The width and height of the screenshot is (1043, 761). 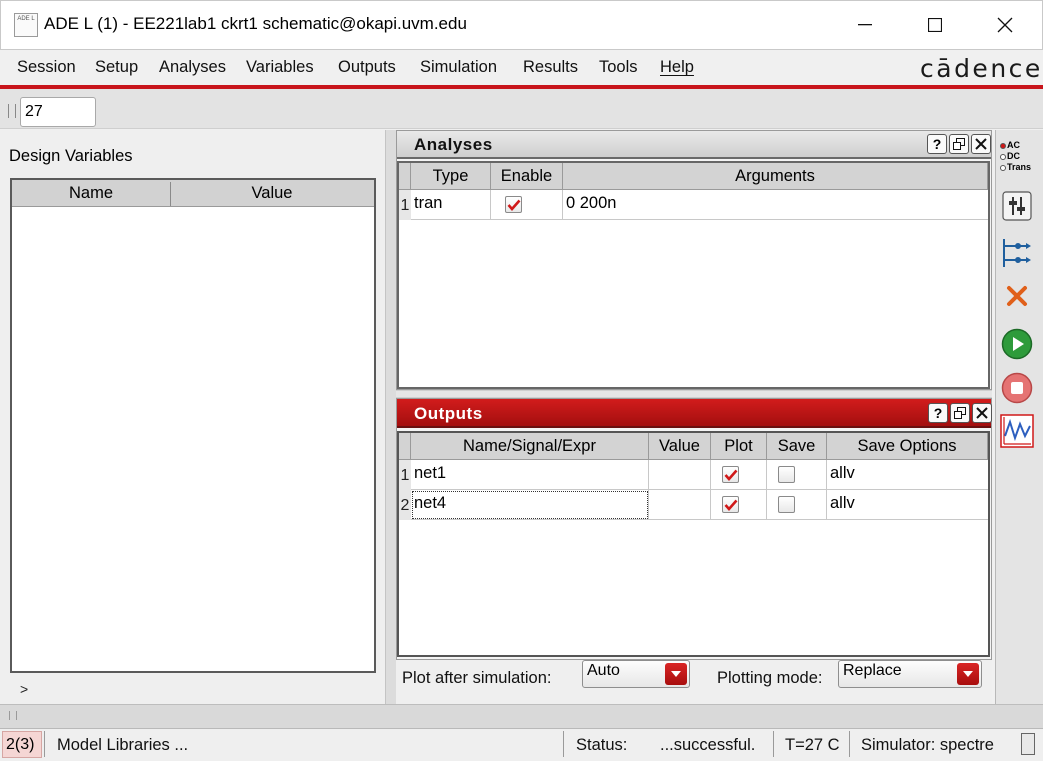 I want to click on outputs-close-button, so click(x=982, y=413).